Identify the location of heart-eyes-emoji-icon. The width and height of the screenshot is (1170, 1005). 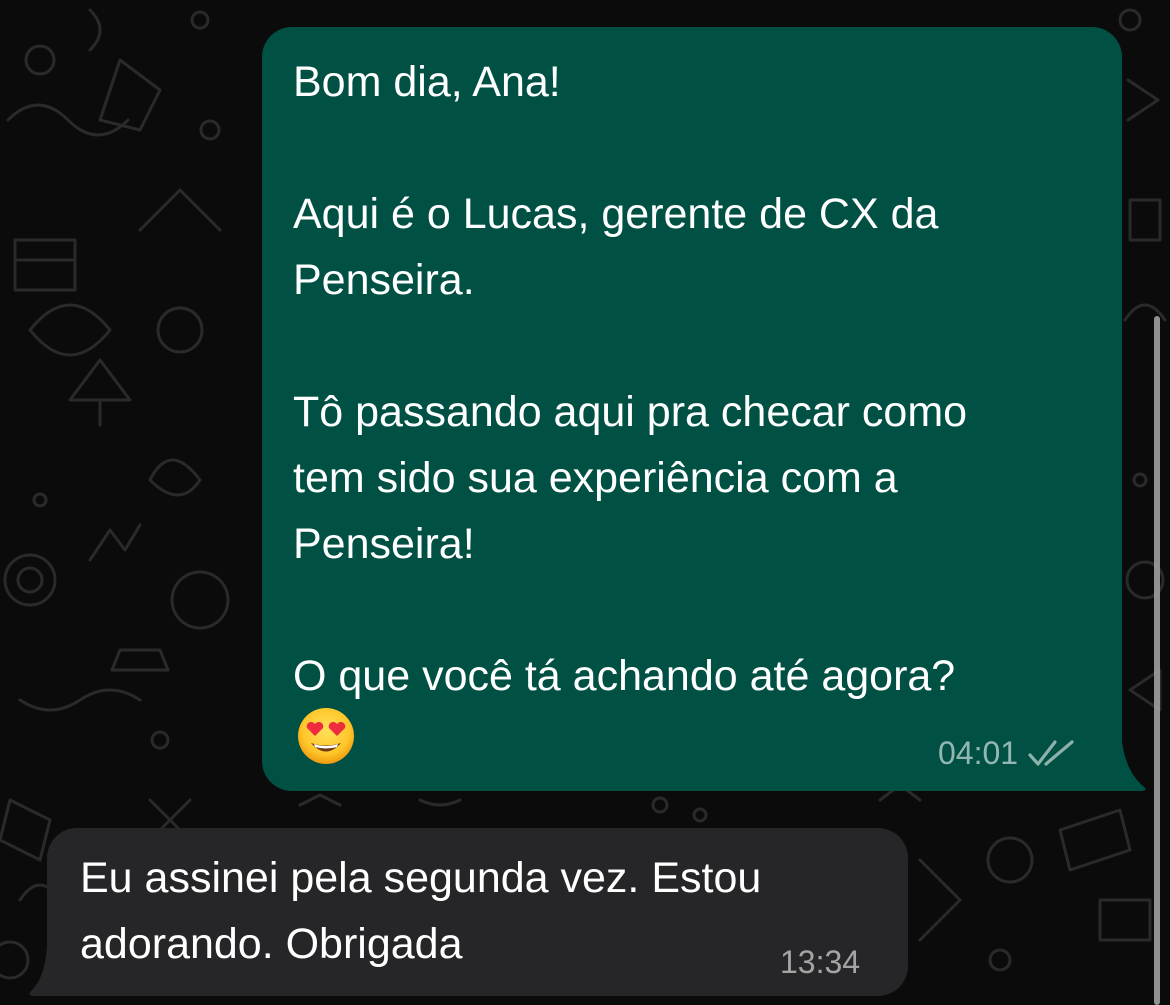
(326, 736).